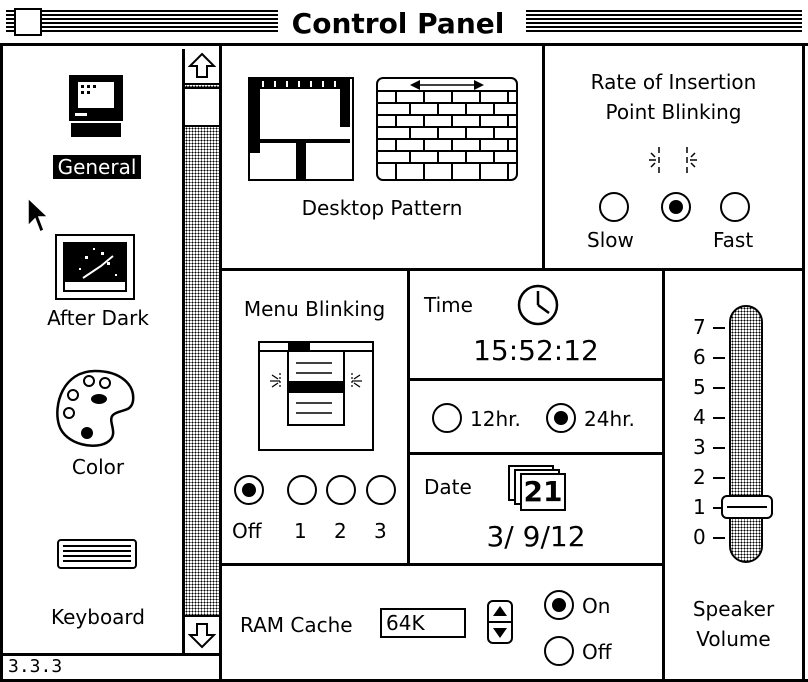  I want to click on volume-slider-thumb, so click(747, 507).